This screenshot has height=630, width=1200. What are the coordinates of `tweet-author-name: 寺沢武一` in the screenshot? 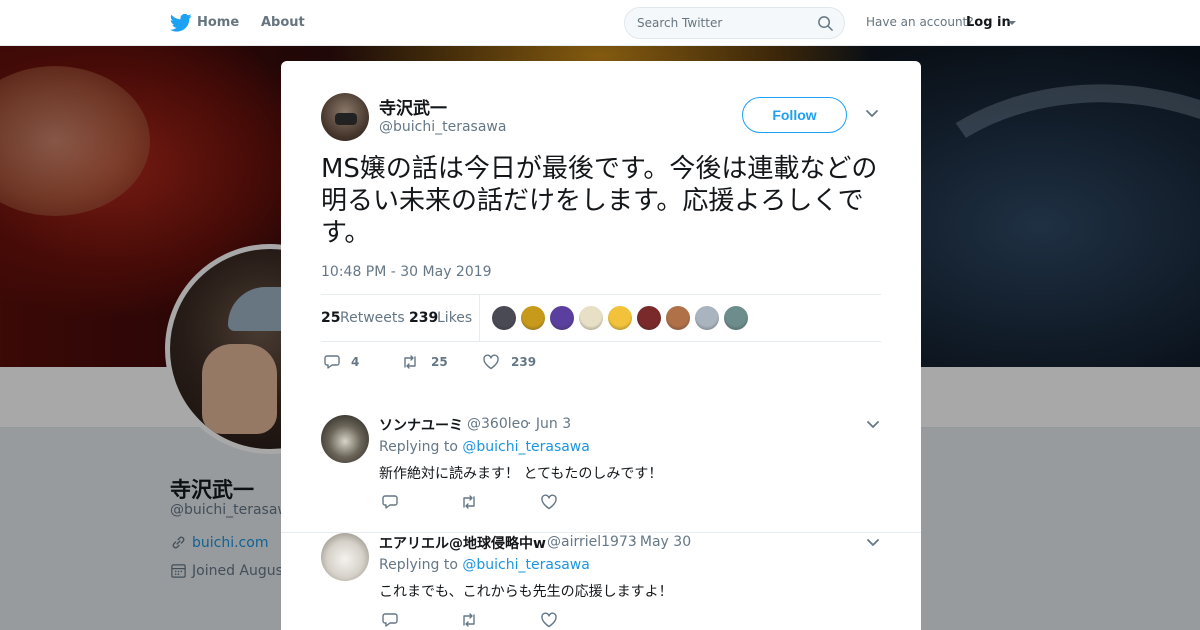 It's located at (413, 106).